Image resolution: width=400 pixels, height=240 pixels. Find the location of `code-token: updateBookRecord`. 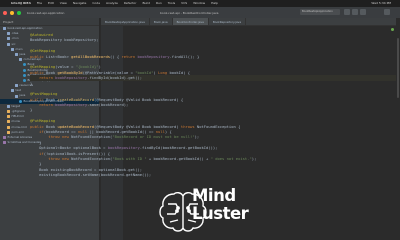

code-token: updateBookRecord is located at coordinates (76, 126).